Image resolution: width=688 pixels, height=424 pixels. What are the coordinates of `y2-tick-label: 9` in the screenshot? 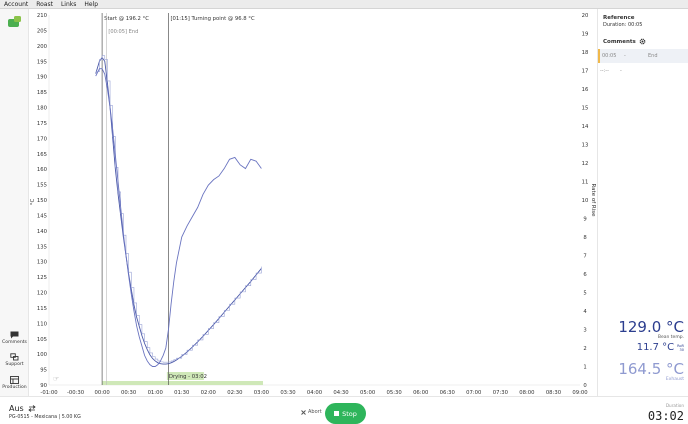 It's located at (584, 220).